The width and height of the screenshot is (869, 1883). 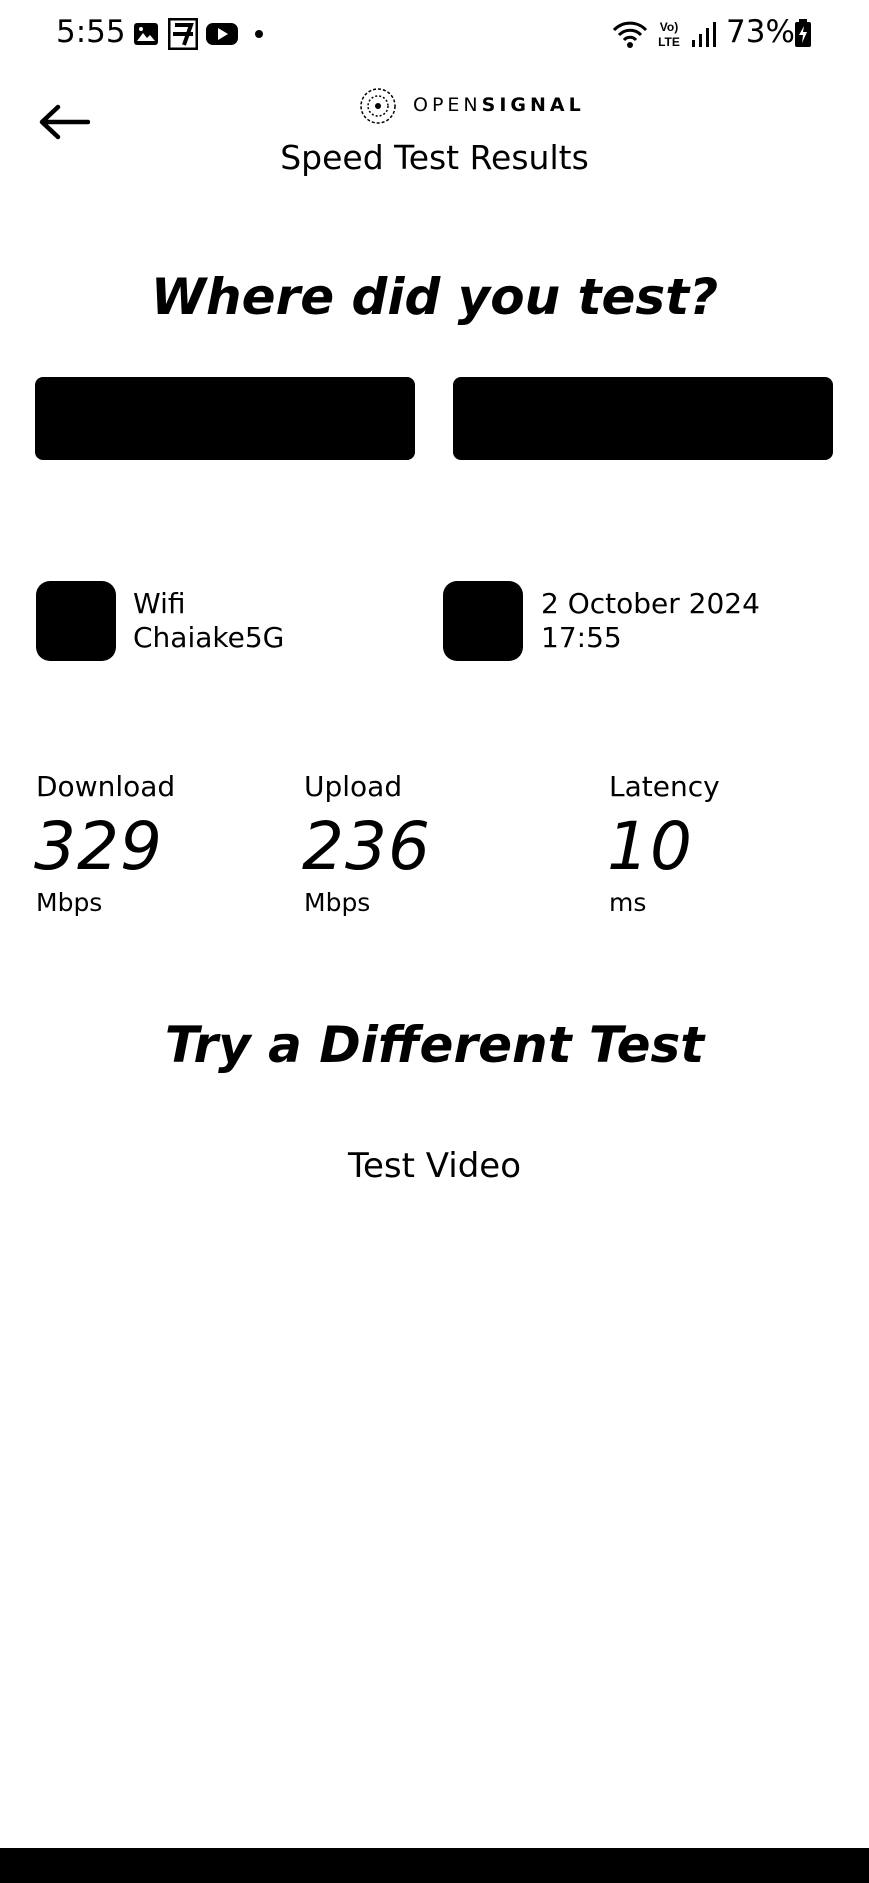 What do you see at coordinates (378, 106) in the screenshot?
I see `opensignal-logo-icon` at bounding box center [378, 106].